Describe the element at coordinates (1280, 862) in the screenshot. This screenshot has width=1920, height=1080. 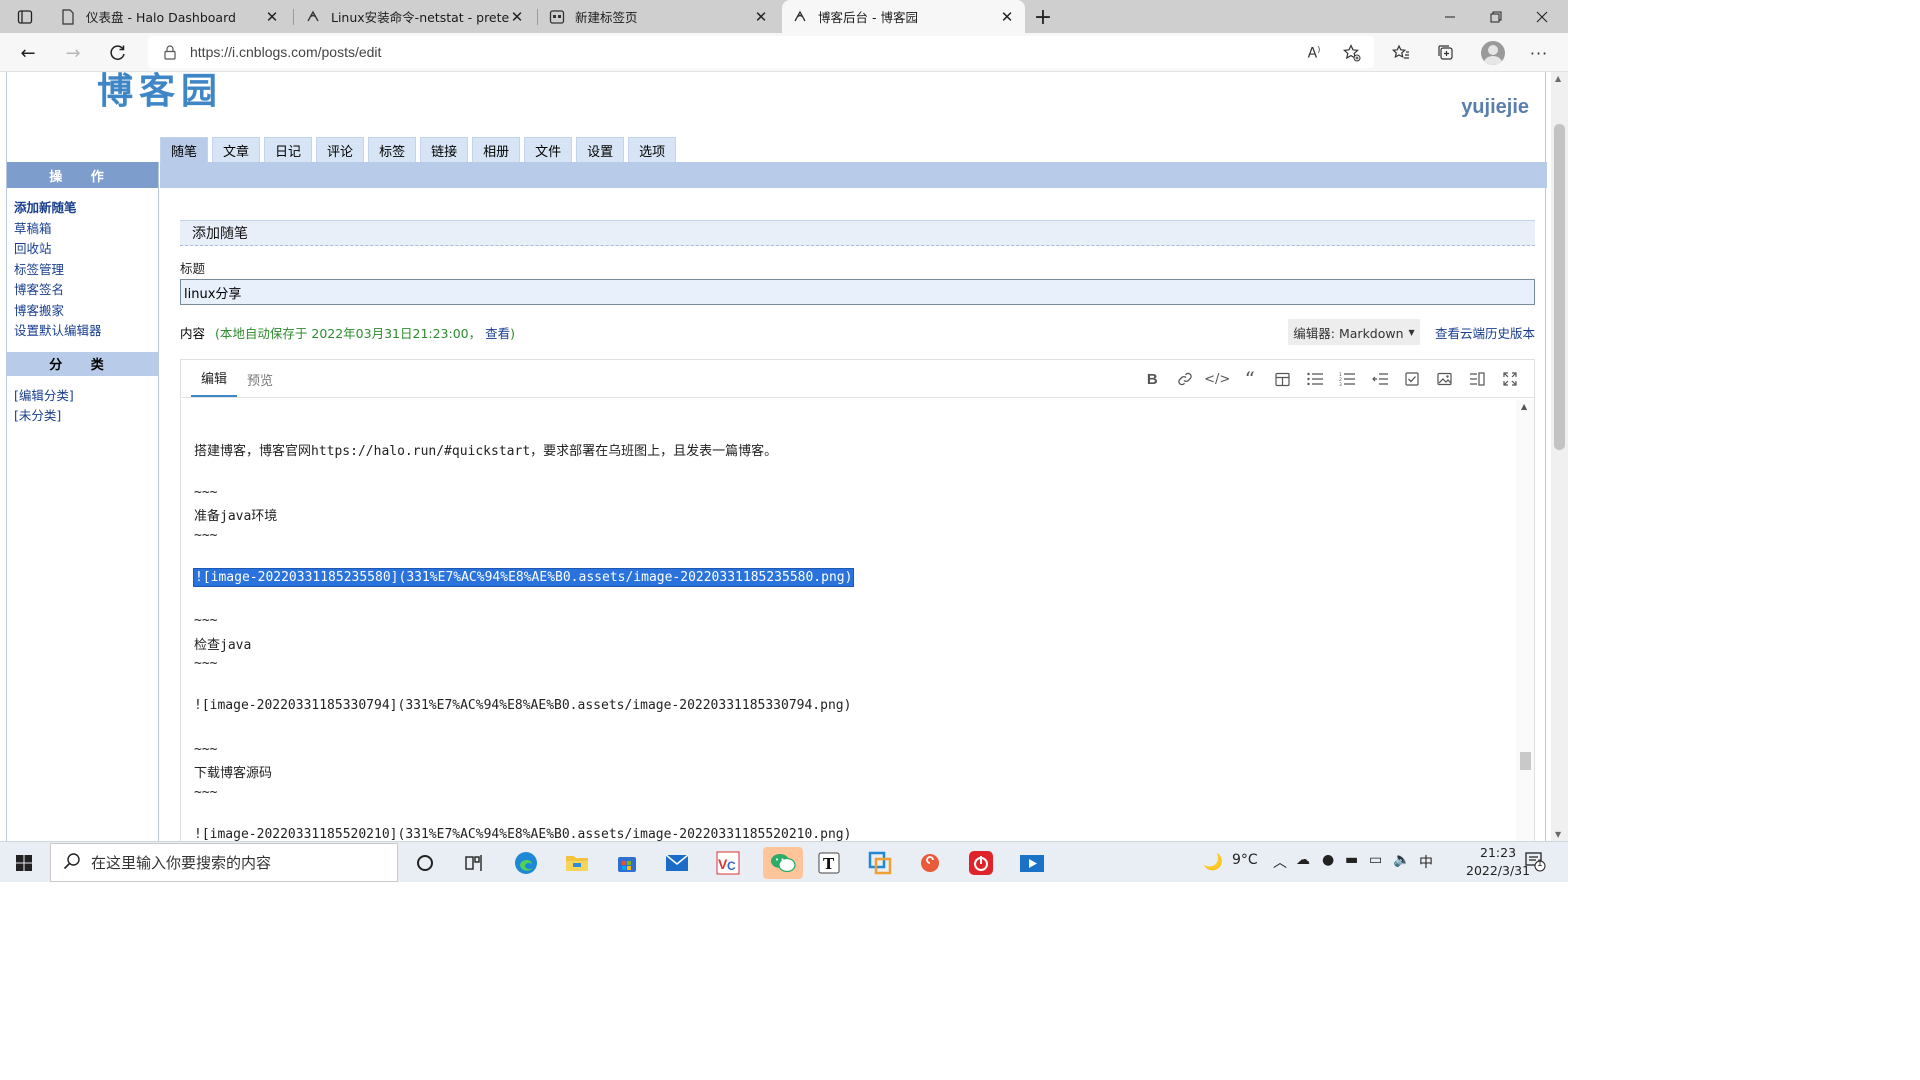
I see `chevron-up-icon: ︿` at that location.